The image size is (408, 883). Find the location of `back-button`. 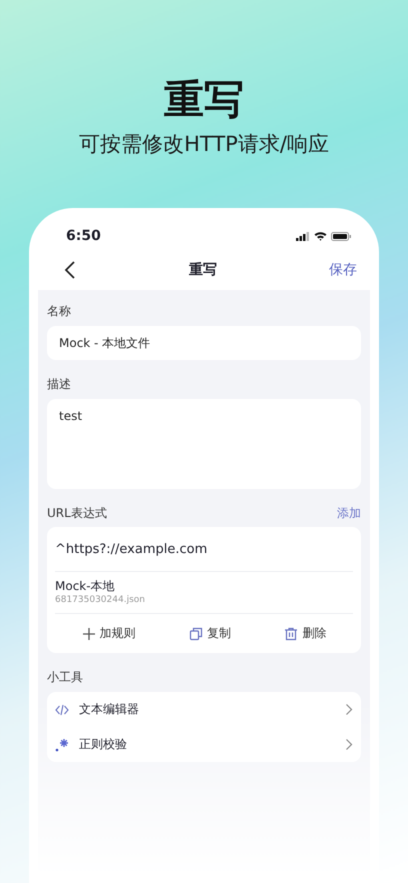

back-button is located at coordinates (70, 270).